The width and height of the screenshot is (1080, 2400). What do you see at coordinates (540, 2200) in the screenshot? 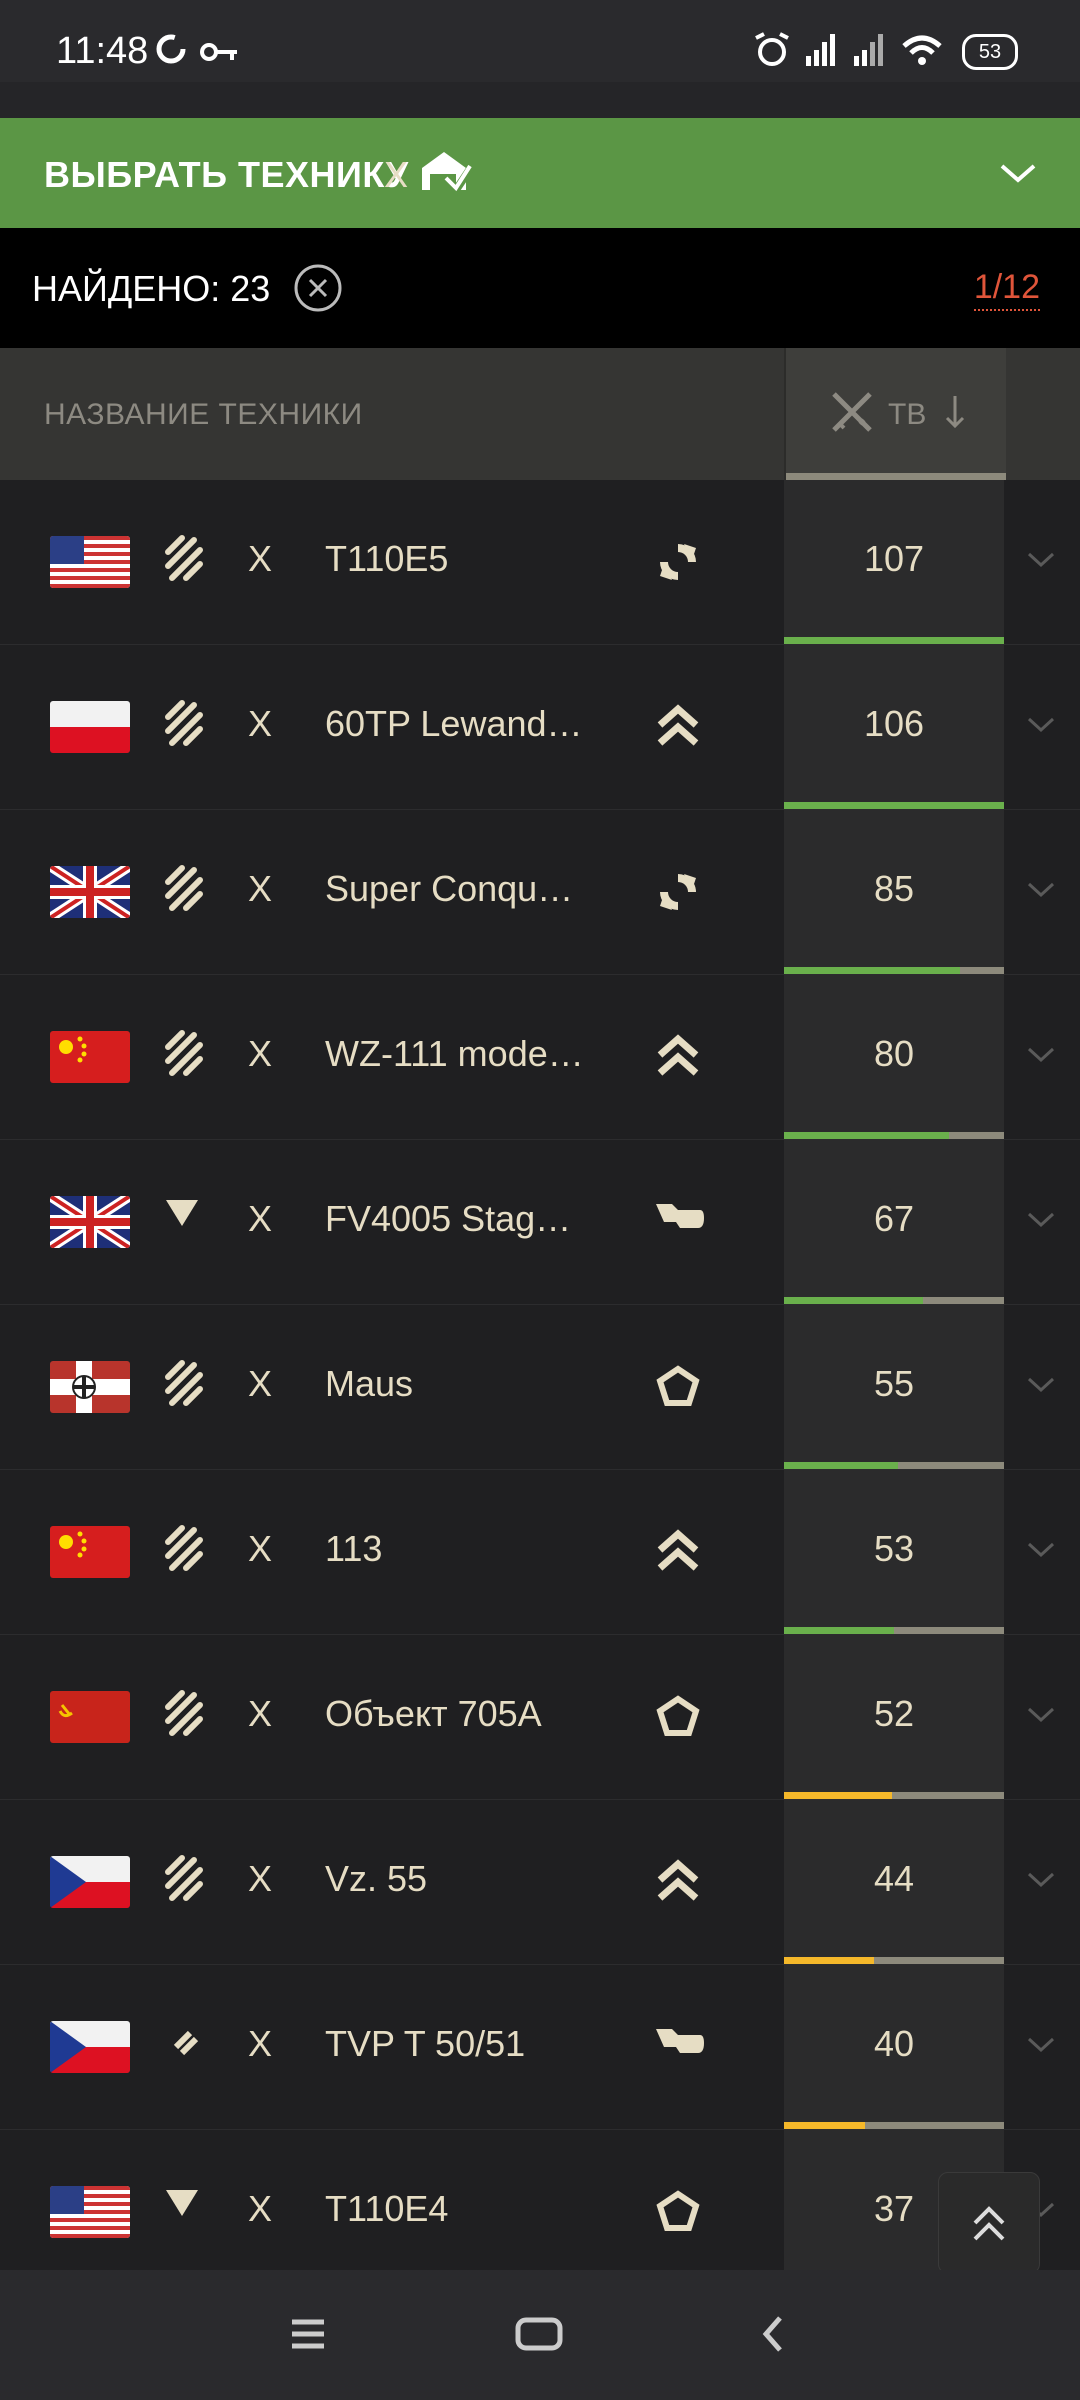
I see `vehicle-row: X T110E4 37` at bounding box center [540, 2200].